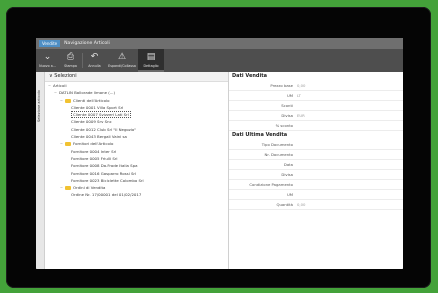  What do you see at coordinates (219, 43) in the screenshot?
I see `title-bar: Vendite Navigazione Articoli` at bounding box center [219, 43].